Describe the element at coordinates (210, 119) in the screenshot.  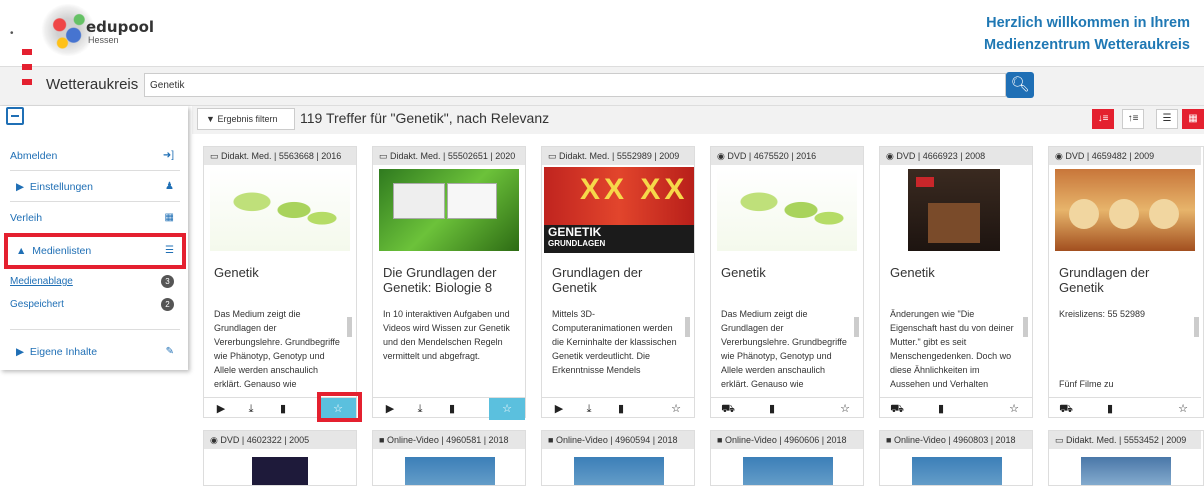
I see `filter-icon: ▼` at that location.